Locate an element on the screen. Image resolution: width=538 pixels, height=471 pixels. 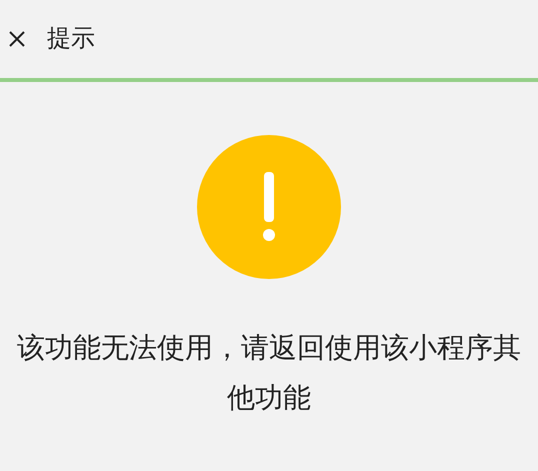
warning-icon is located at coordinates (269, 207).